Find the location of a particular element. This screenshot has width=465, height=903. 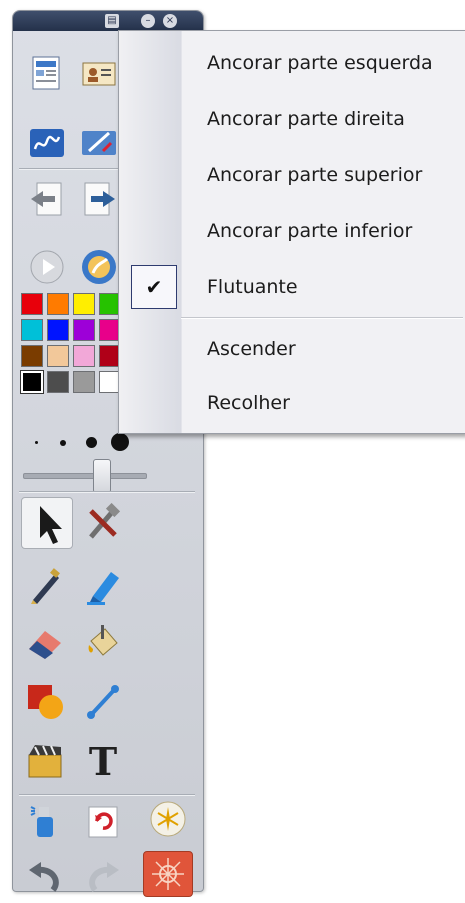

eraser-icon is located at coordinates (45, 643).